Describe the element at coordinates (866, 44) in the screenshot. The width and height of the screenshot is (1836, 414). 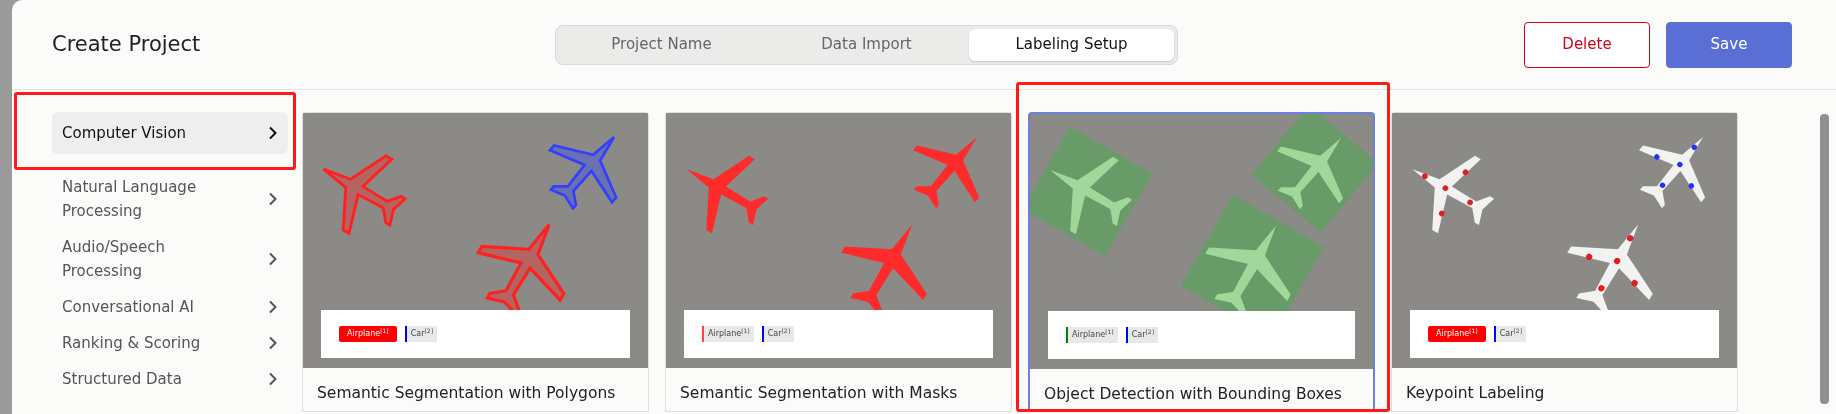
I see `step-tab: Data Import` at that location.